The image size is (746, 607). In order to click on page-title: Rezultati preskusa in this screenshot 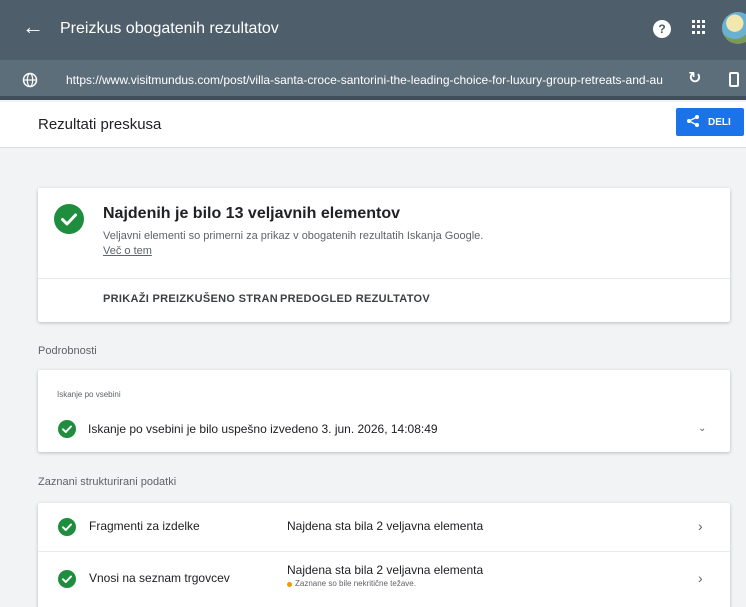, I will do `click(100, 124)`.